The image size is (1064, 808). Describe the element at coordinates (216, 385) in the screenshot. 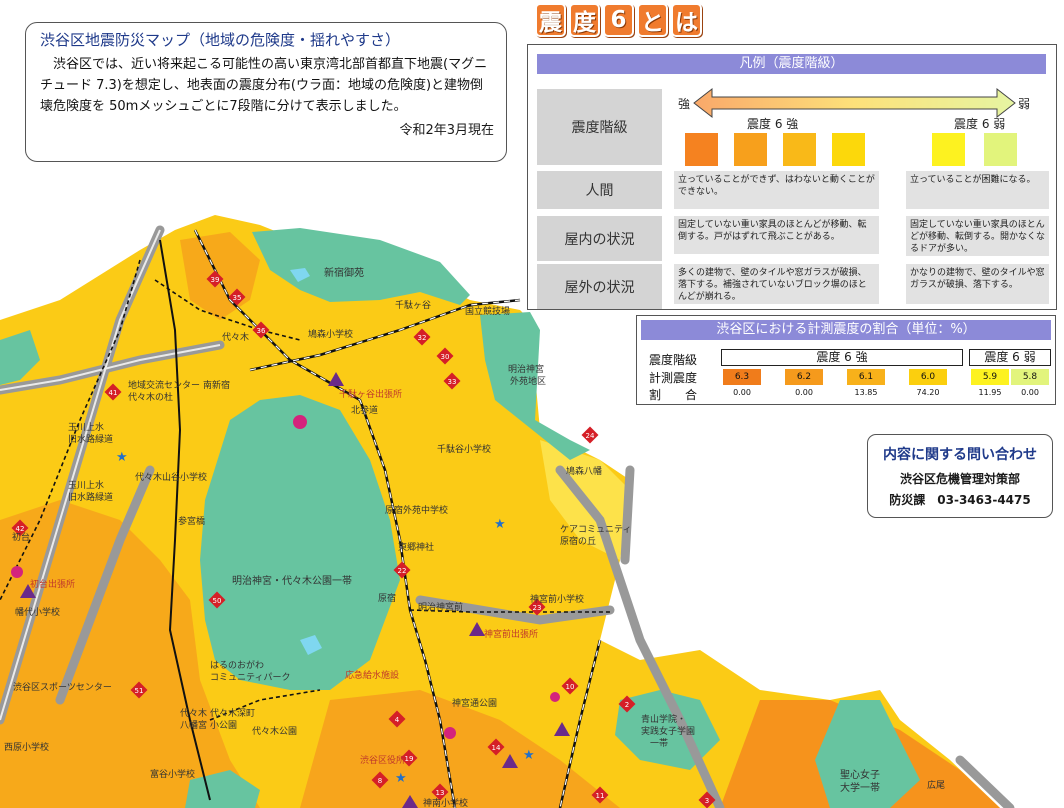

I see `svg-text: 南新宿` at that location.